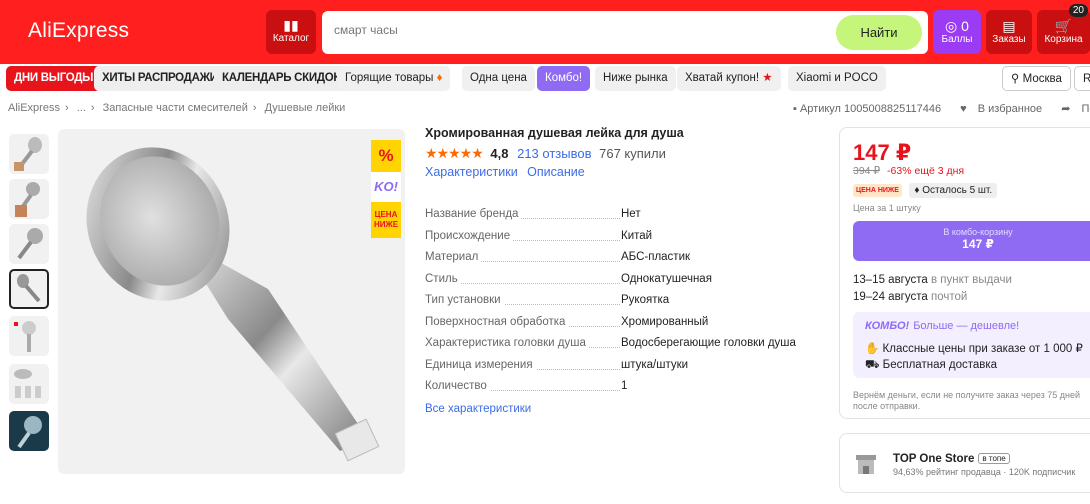 The image size is (1090, 504). Describe the element at coordinates (631, 214) in the screenshot. I see `spec-value: Нет` at that location.